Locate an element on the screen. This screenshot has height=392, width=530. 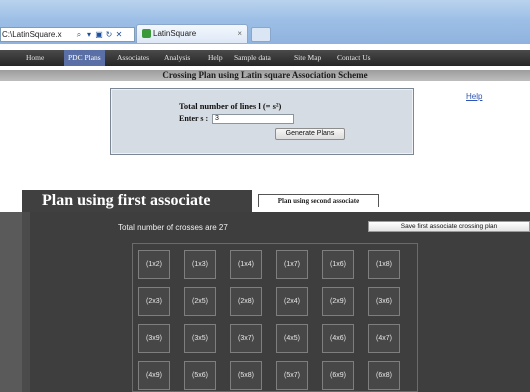
nav-item-associates: Associates is located at coordinates (133, 58).